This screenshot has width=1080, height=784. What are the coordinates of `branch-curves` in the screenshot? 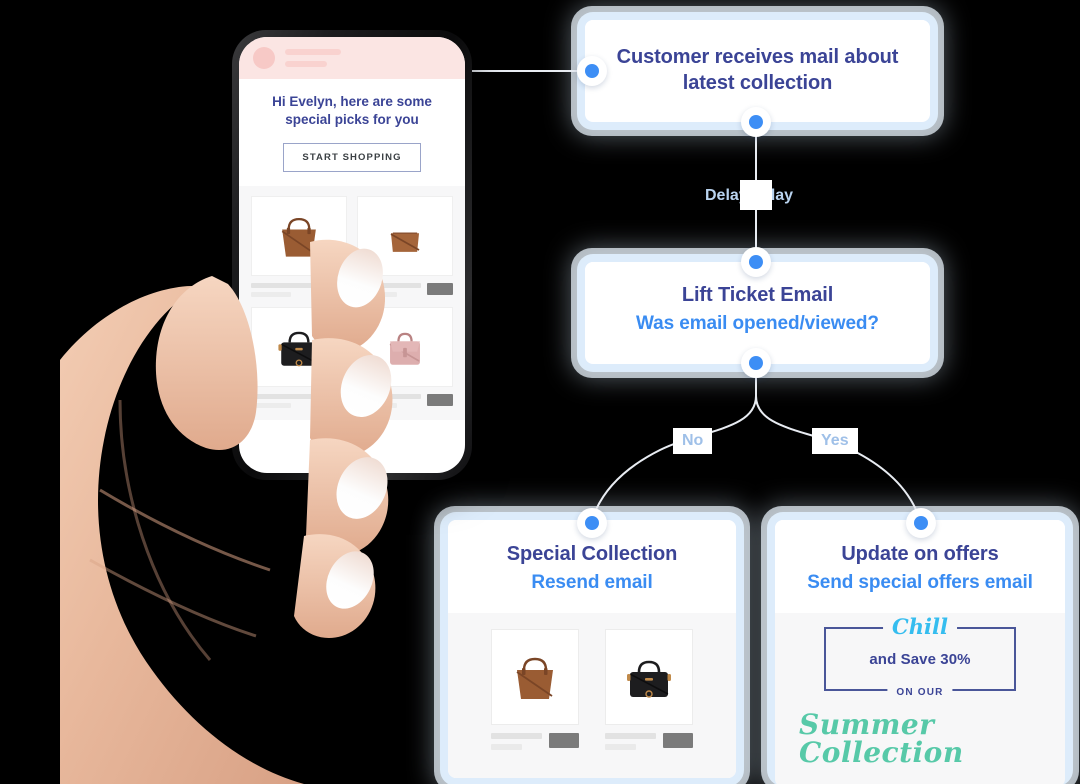 It's located at (756, 458).